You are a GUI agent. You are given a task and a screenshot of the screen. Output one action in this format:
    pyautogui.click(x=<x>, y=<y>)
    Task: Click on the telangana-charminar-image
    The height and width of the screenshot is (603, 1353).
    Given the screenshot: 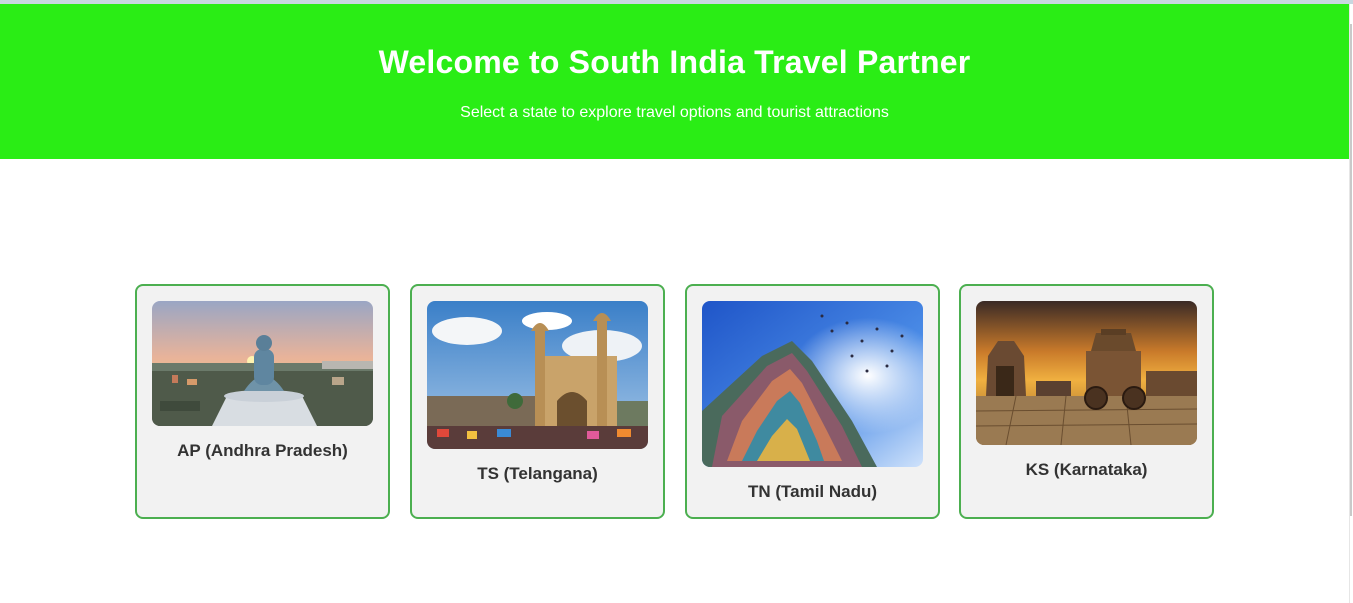 What is the action you would take?
    pyautogui.click(x=537, y=375)
    